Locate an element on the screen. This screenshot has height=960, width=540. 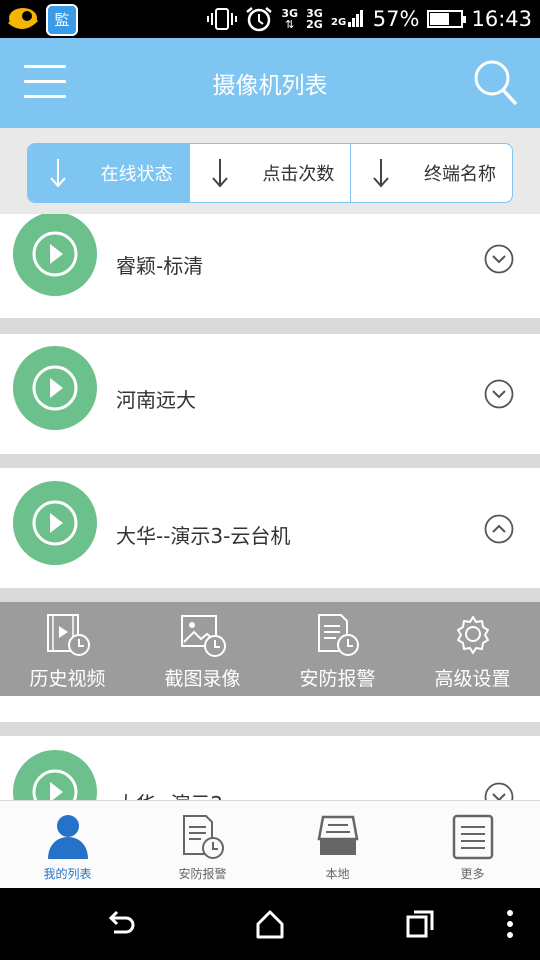
screenshot-record-button: 截图录像 is located at coordinates (202, 649).